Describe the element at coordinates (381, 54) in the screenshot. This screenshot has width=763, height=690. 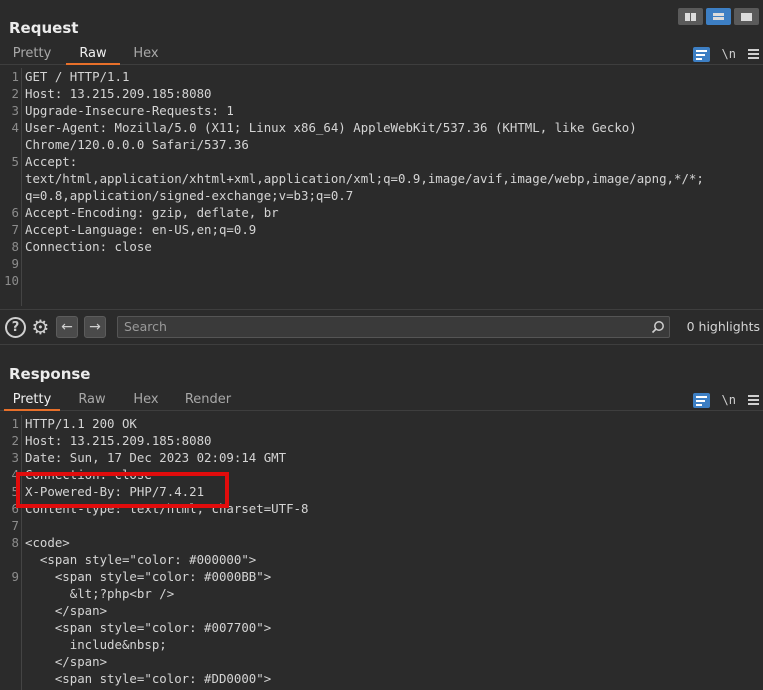
I see `request-tabs: Pretty Raw Hex \n` at that location.